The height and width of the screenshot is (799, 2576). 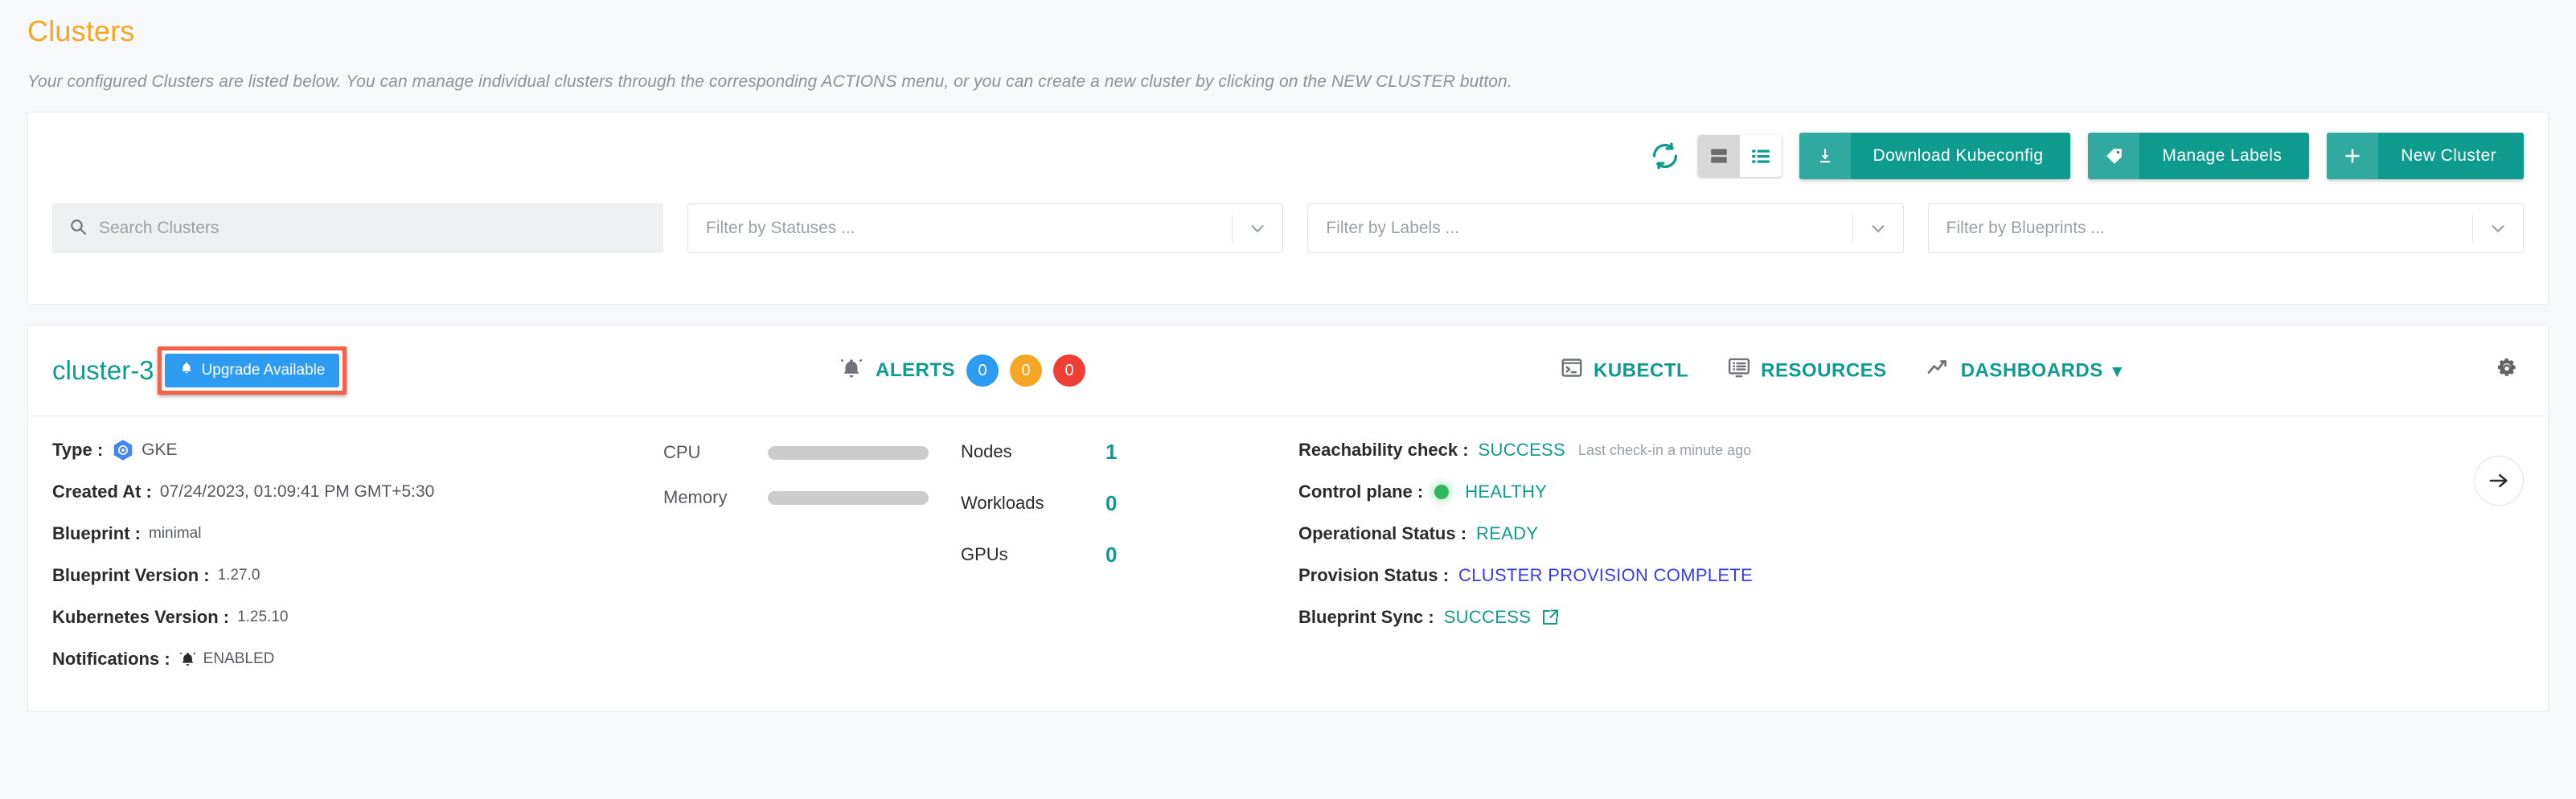 I want to click on upgrade-available-highlight: Upgrade Available, so click(x=252, y=370).